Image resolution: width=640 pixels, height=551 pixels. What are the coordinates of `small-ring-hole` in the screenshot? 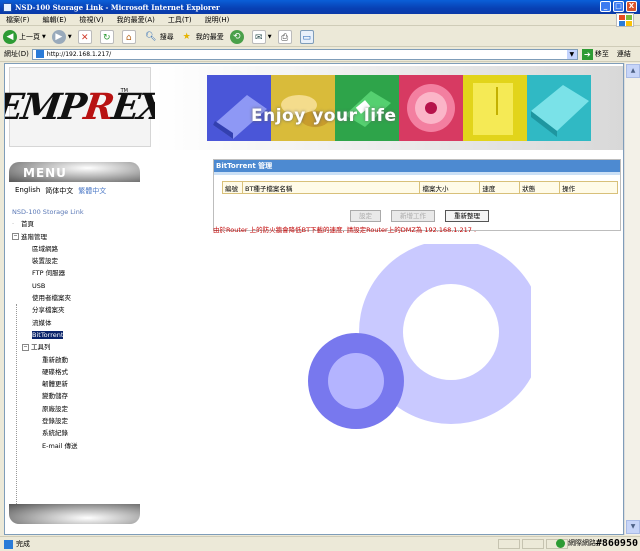 It's located at (356, 381).